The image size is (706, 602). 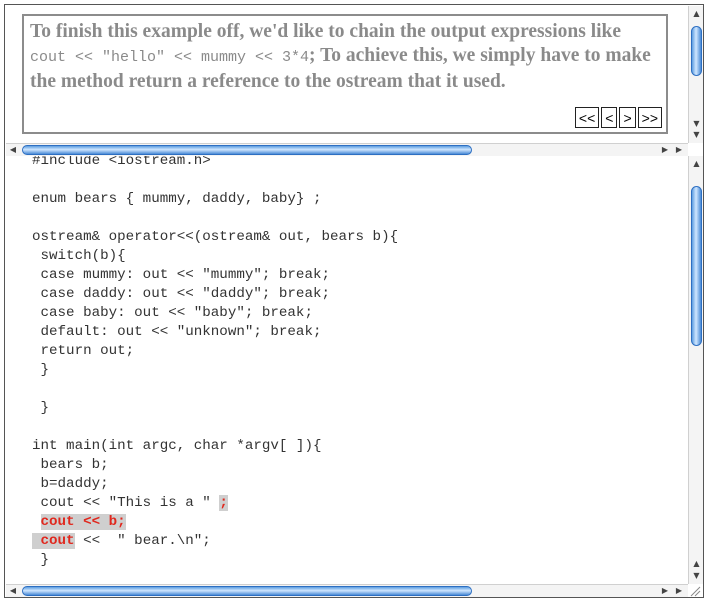 What do you see at coordinates (170, 57) in the screenshot?
I see `description-code: cout << "hello" << mummy << 3*4` at bounding box center [170, 57].